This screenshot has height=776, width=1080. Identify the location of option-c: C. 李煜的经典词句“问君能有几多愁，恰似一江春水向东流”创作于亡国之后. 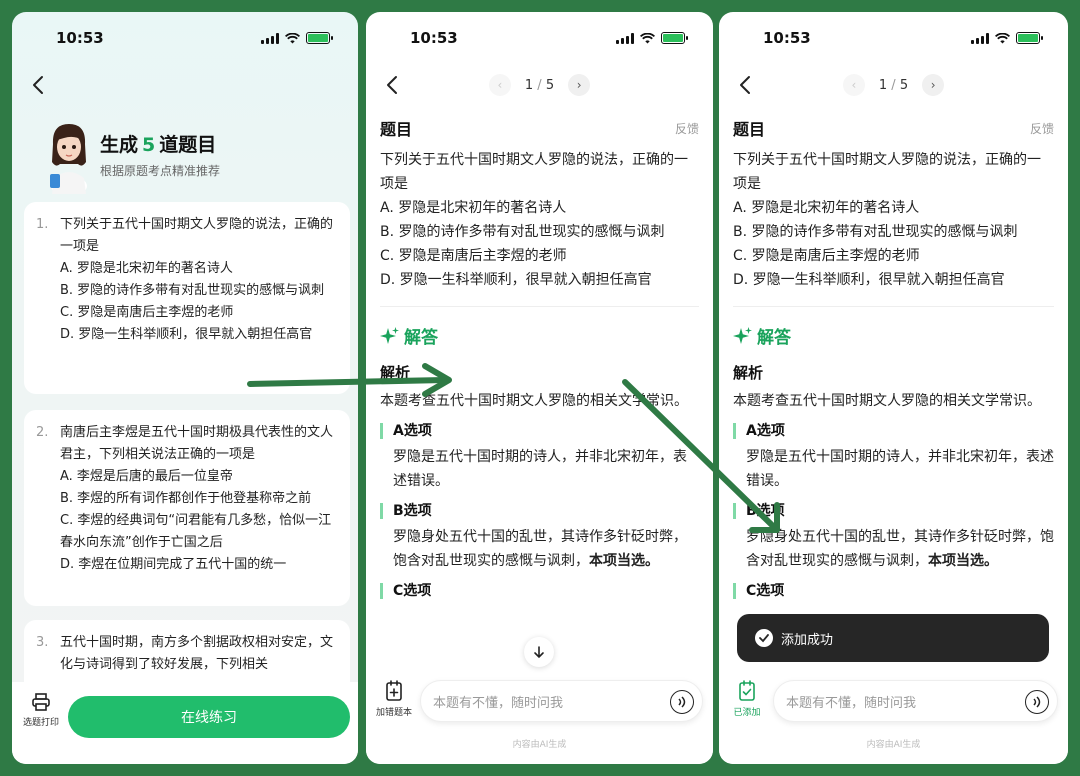
(196, 531).